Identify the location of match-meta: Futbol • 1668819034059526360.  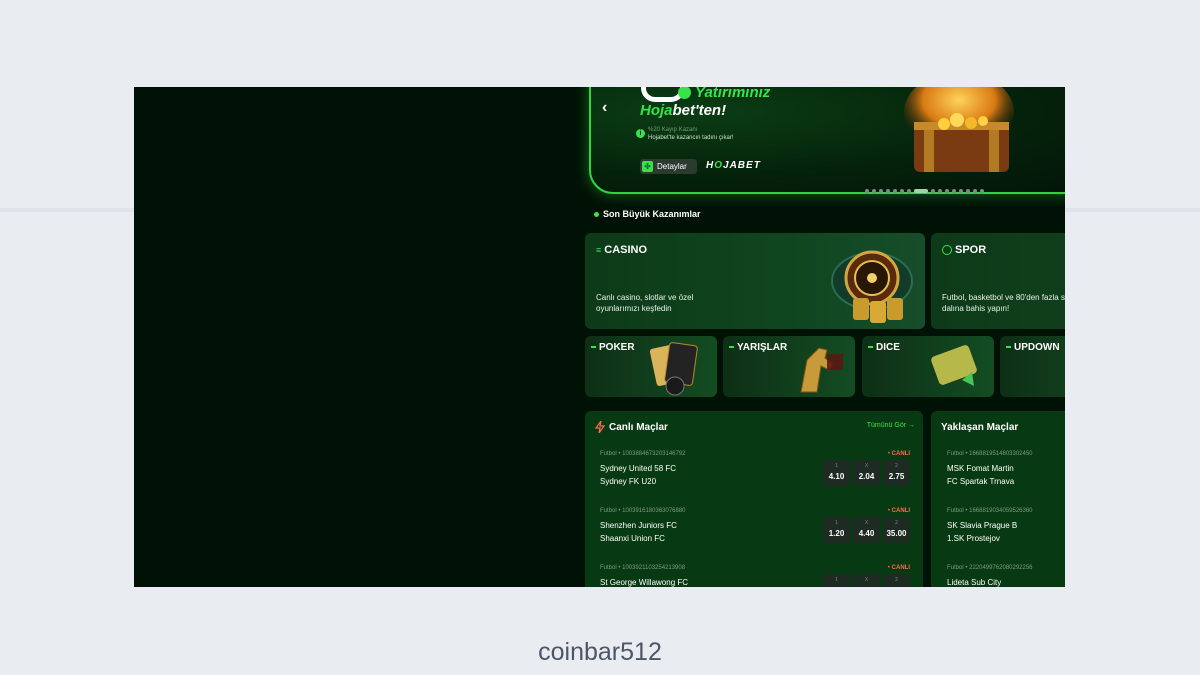
(990, 511).